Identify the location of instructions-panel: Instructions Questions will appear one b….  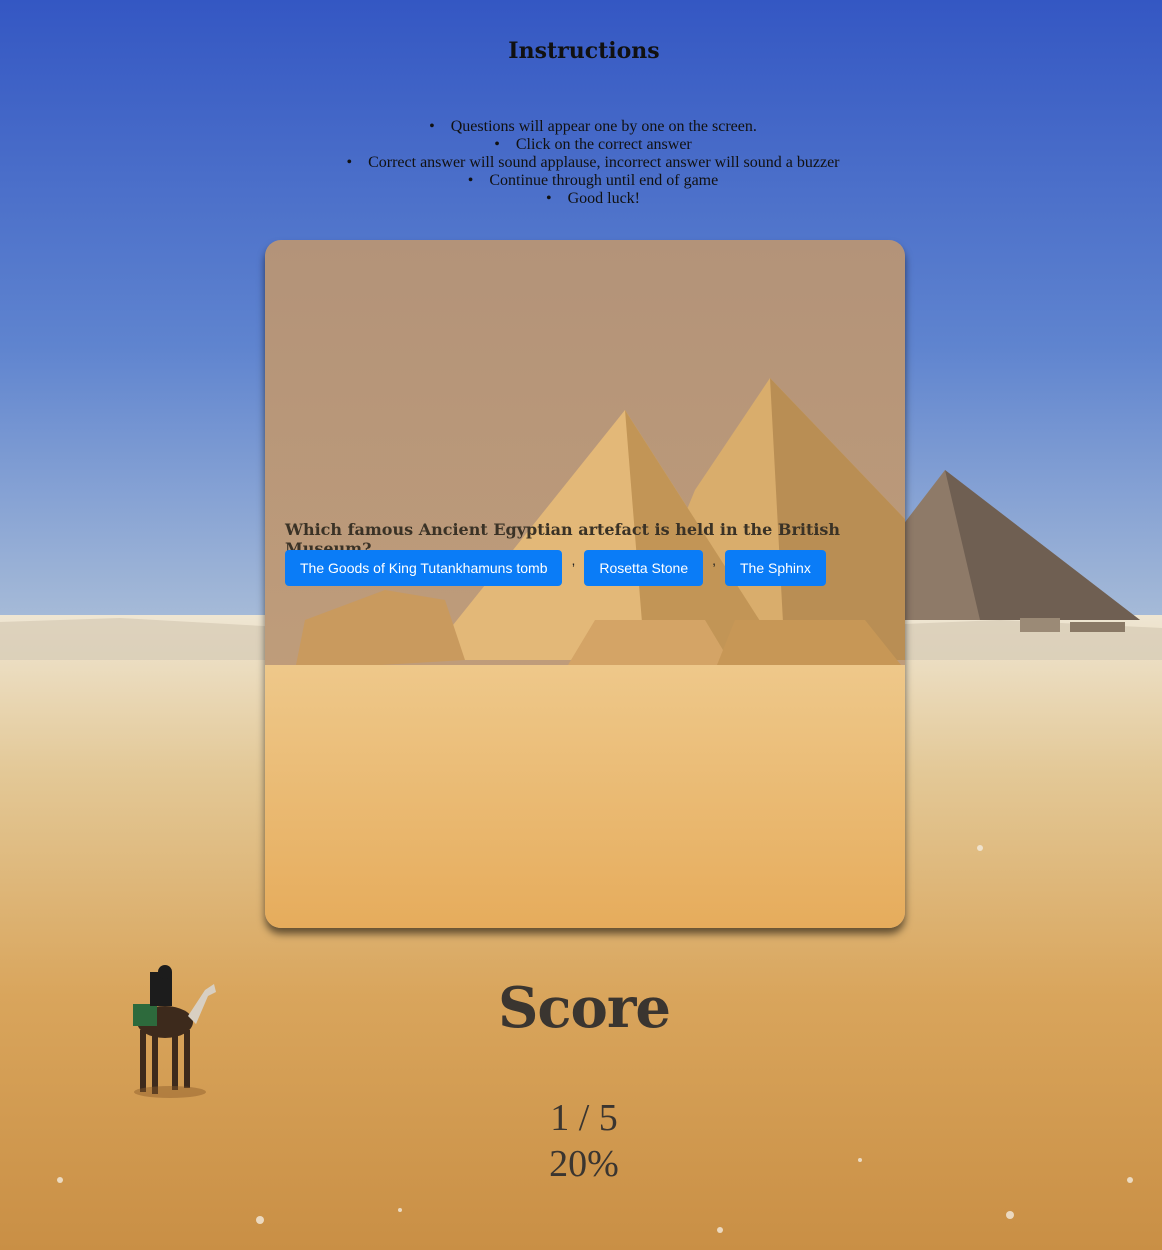
(581, 123).